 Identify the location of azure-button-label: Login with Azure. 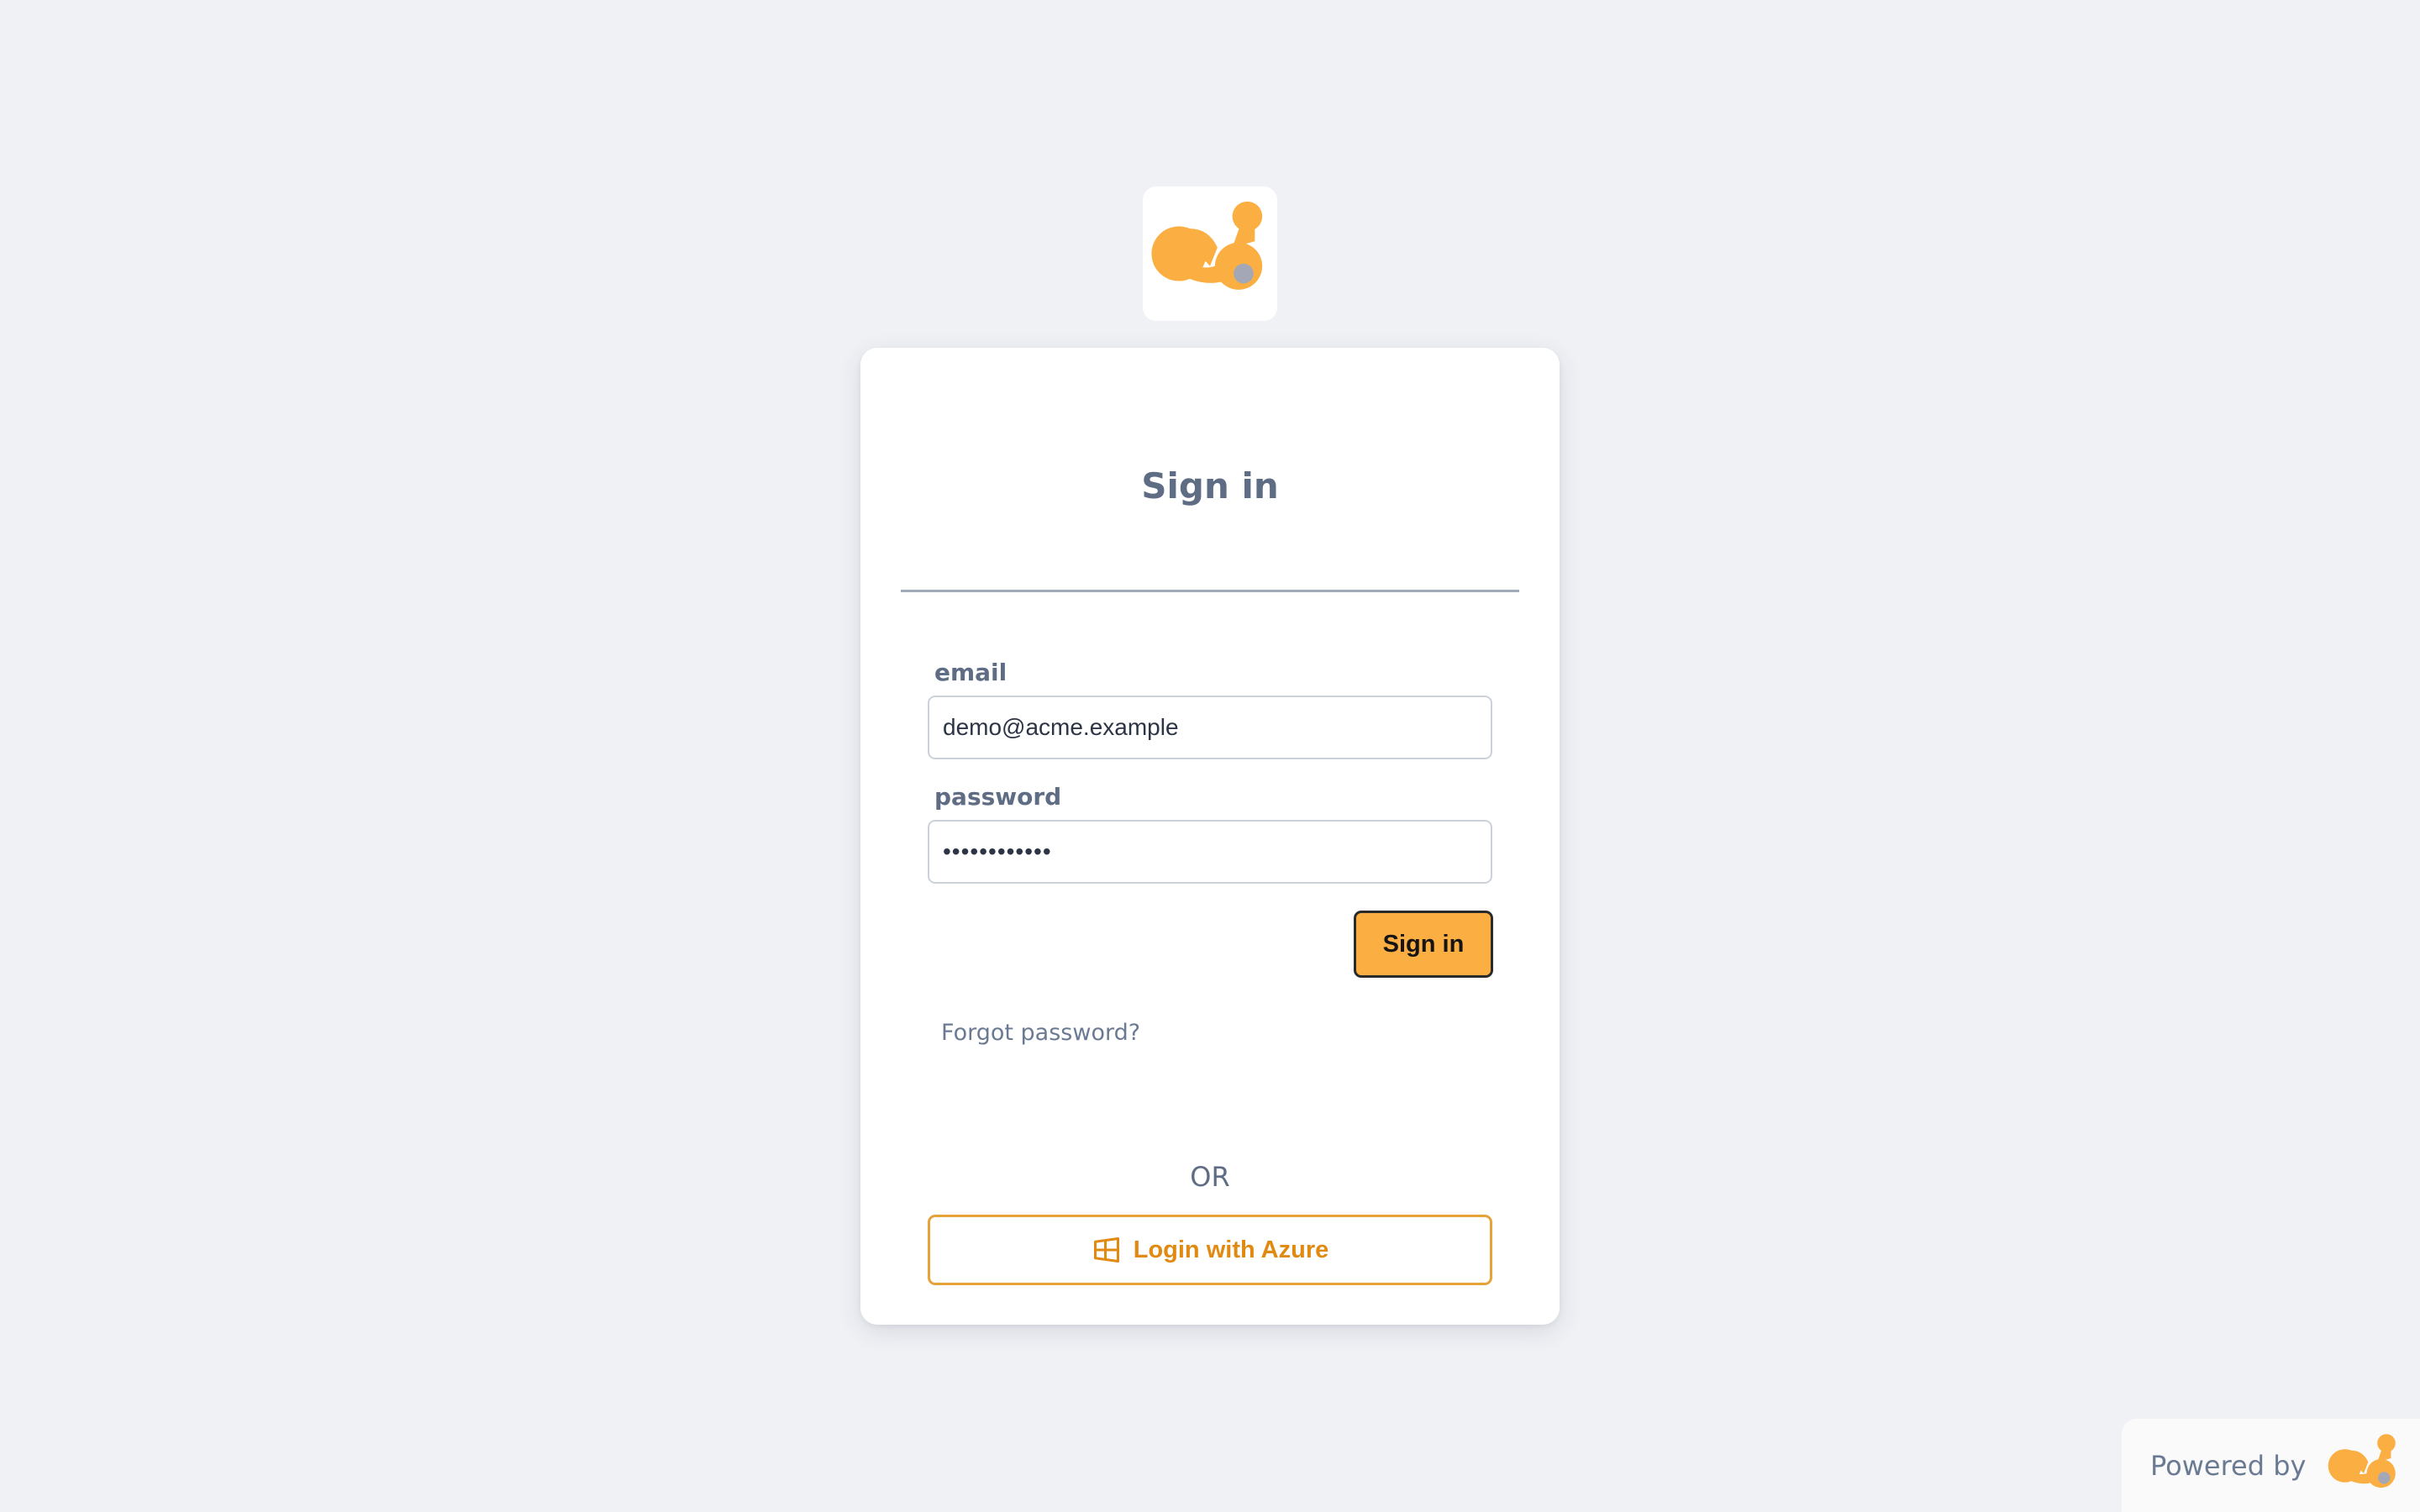
(1231, 1249).